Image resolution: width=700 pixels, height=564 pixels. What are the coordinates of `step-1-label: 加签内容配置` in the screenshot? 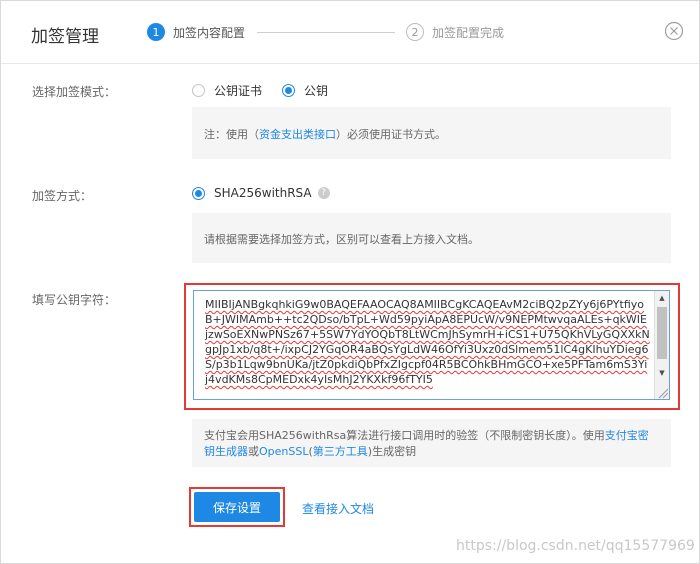 It's located at (209, 32).